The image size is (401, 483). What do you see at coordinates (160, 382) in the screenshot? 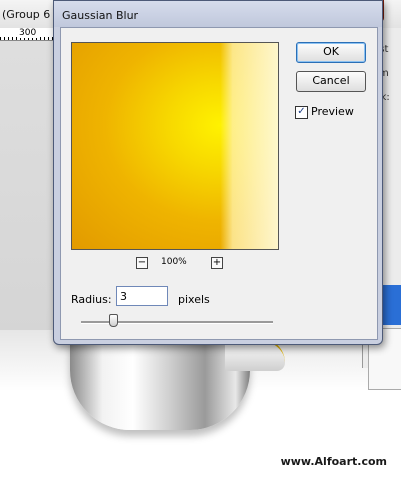
I see `bottle-image` at bounding box center [160, 382].